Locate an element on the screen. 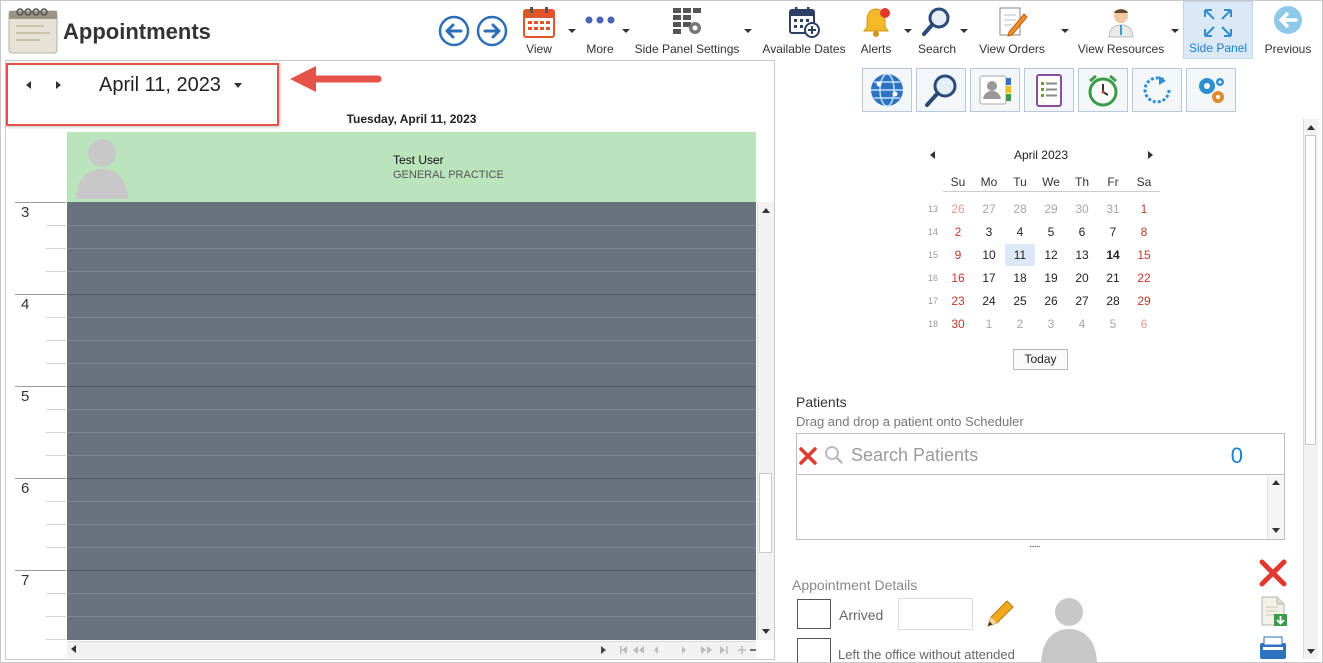 This screenshot has height=663, width=1323. scroll-left-arrow is located at coordinates (73, 649).